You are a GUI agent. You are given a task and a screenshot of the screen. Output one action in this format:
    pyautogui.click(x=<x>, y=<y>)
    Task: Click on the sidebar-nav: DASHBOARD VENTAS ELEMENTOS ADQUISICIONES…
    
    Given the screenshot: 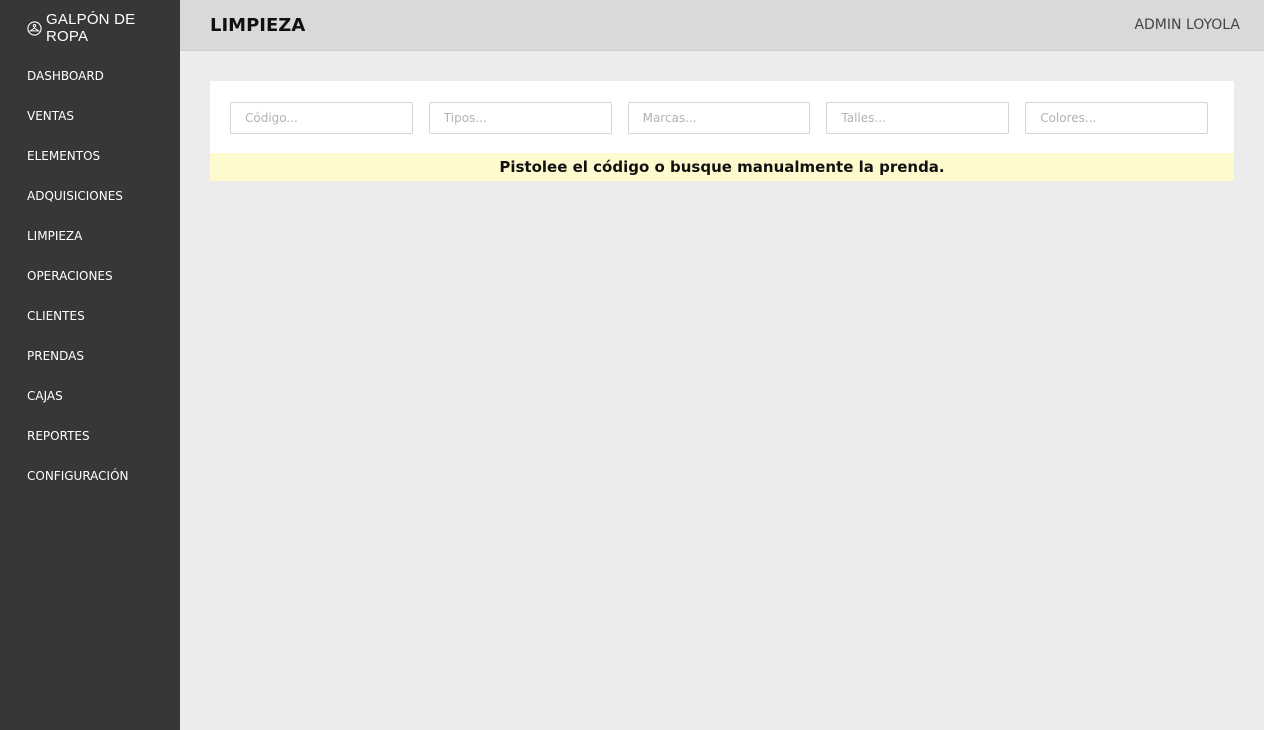 What is the action you would take?
    pyautogui.click(x=90, y=276)
    